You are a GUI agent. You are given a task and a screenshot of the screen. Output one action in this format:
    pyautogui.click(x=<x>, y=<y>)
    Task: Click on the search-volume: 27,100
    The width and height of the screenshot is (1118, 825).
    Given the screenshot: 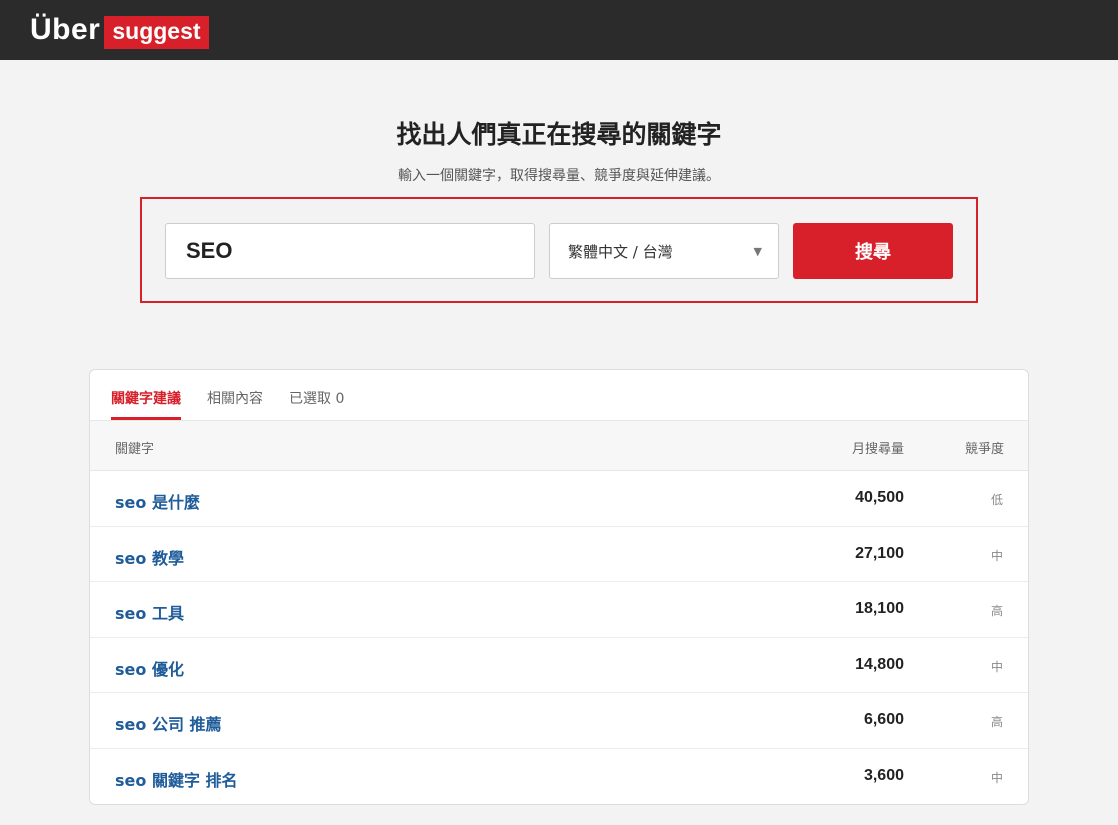 What is the action you would take?
    pyautogui.click(x=879, y=553)
    